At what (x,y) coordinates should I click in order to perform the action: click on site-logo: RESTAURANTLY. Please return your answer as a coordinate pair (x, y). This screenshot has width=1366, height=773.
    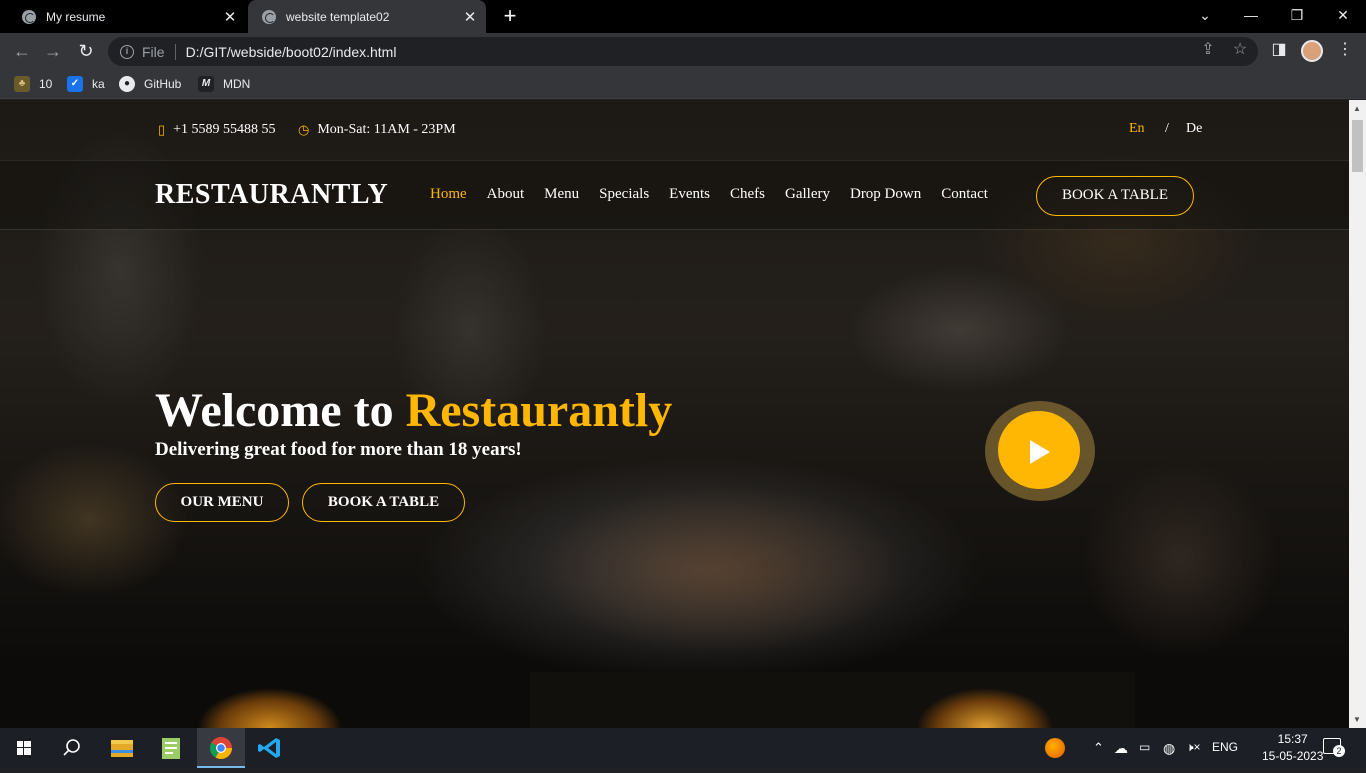
    Looking at the image, I should click on (271, 195).